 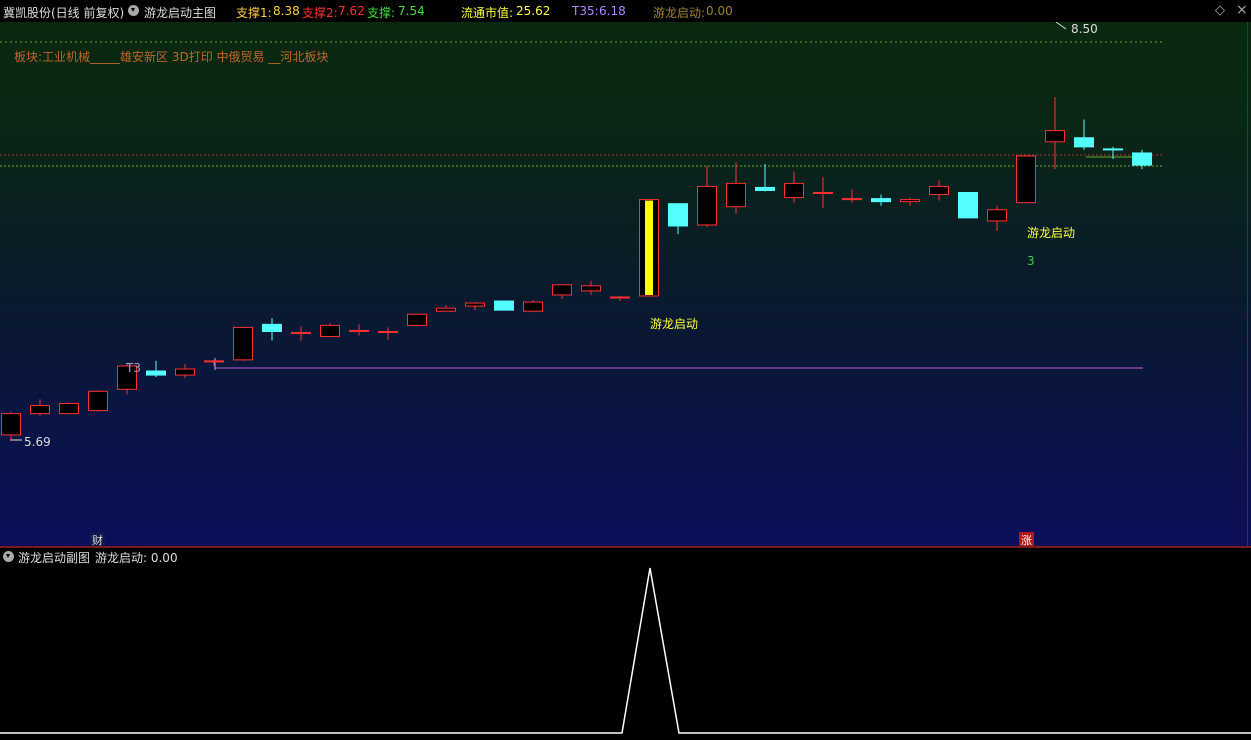 I want to click on t35-label: T35:, so click(x=585, y=11).